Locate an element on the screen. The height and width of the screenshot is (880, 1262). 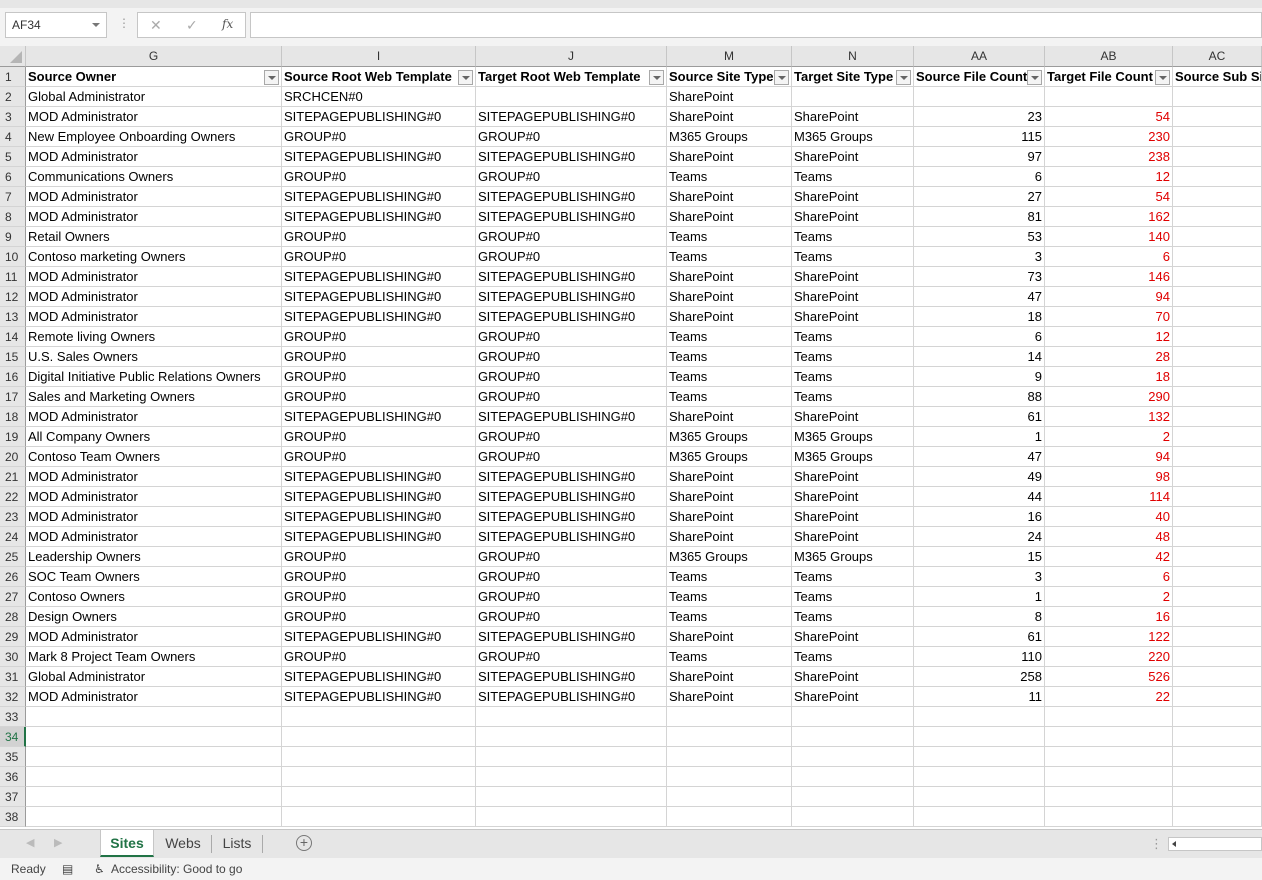
cell: SRCHCEN#0 is located at coordinates (379, 97).